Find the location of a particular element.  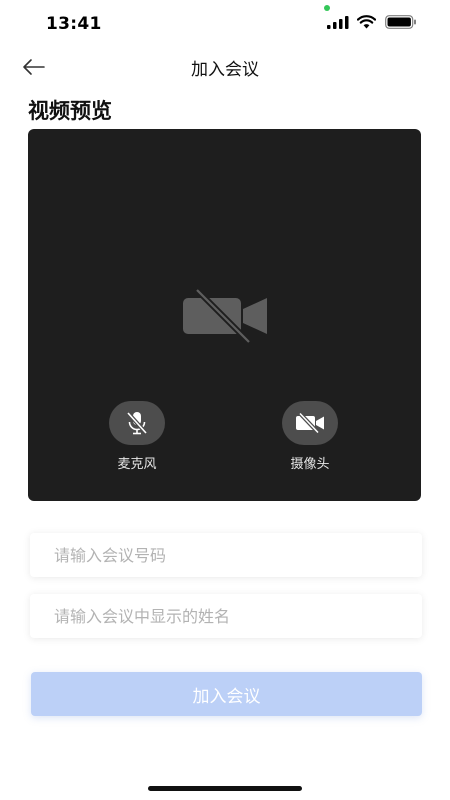

display-name-input is located at coordinates (226, 616).